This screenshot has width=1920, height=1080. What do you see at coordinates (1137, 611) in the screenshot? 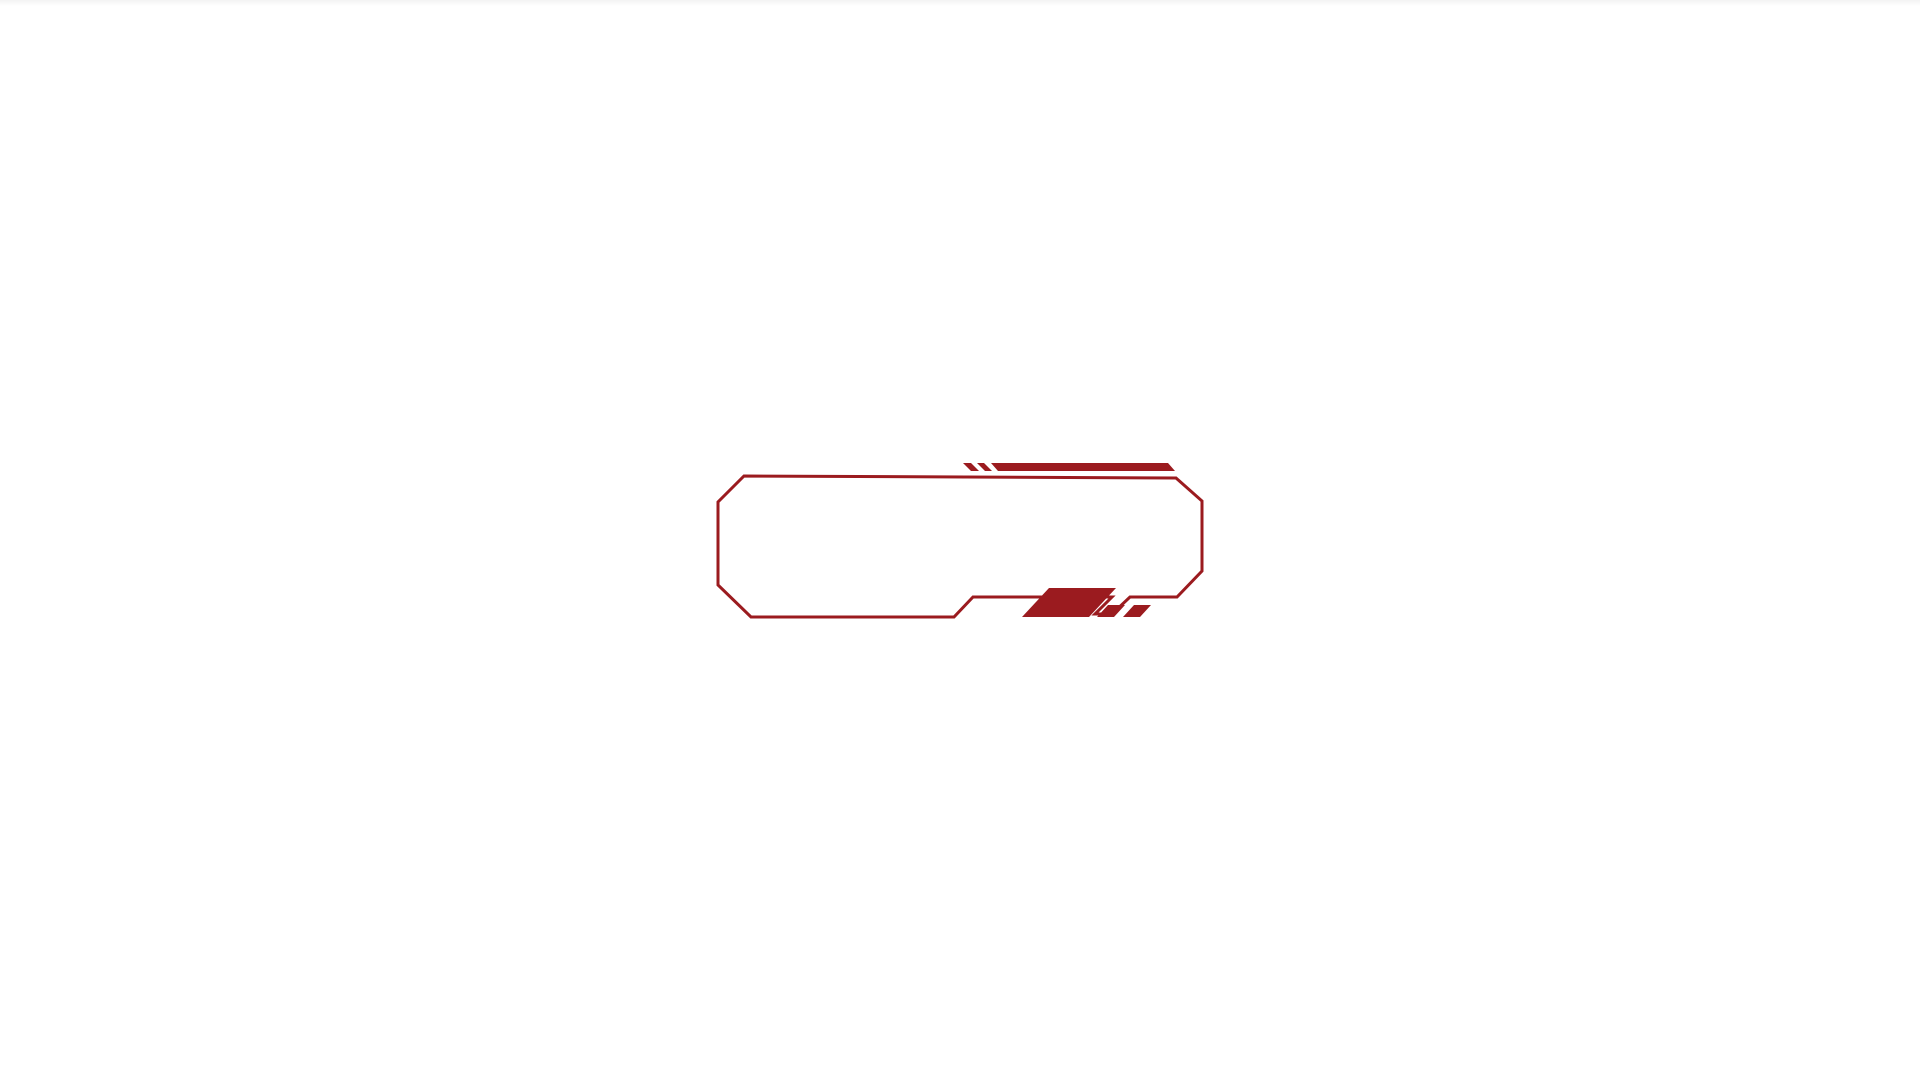
I see `bottom-accent-chip` at bounding box center [1137, 611].